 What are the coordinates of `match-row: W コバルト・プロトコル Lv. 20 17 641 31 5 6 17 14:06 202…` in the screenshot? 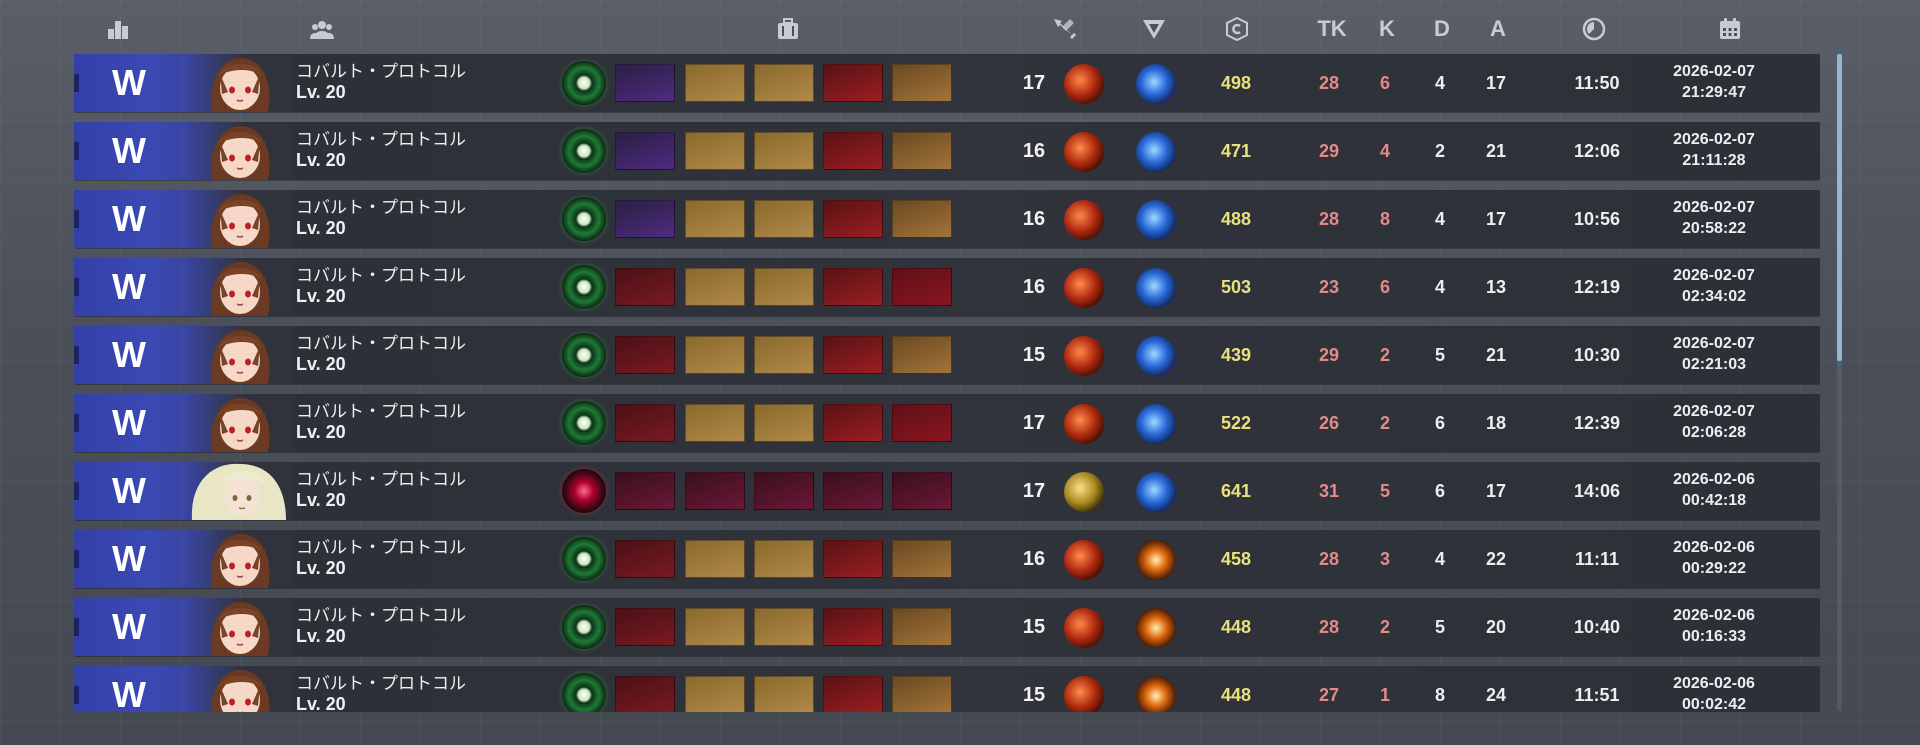 It's located at (947, 491).